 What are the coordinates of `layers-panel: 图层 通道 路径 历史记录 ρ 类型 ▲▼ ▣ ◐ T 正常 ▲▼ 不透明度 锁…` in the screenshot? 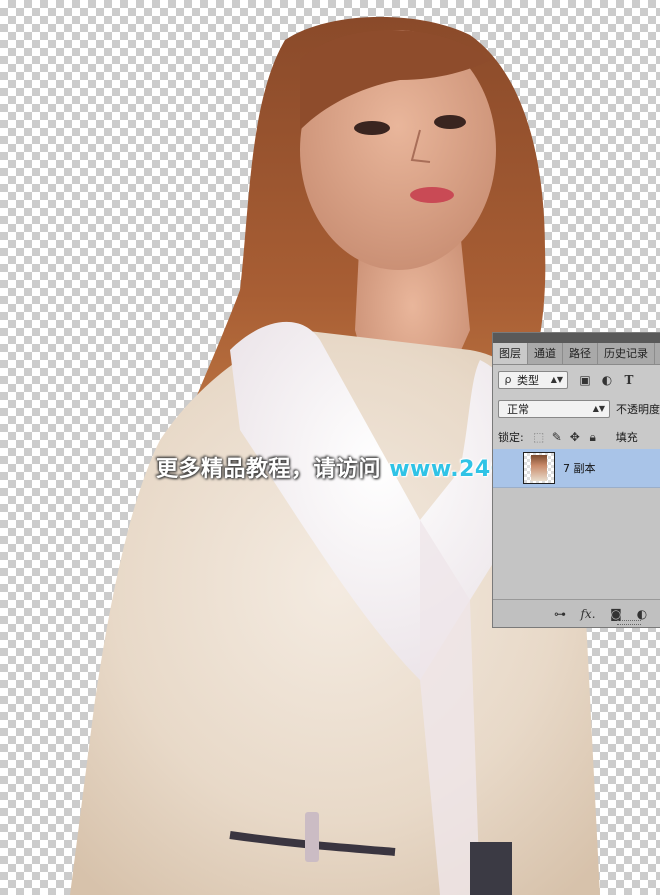 It's located at (576, 480).